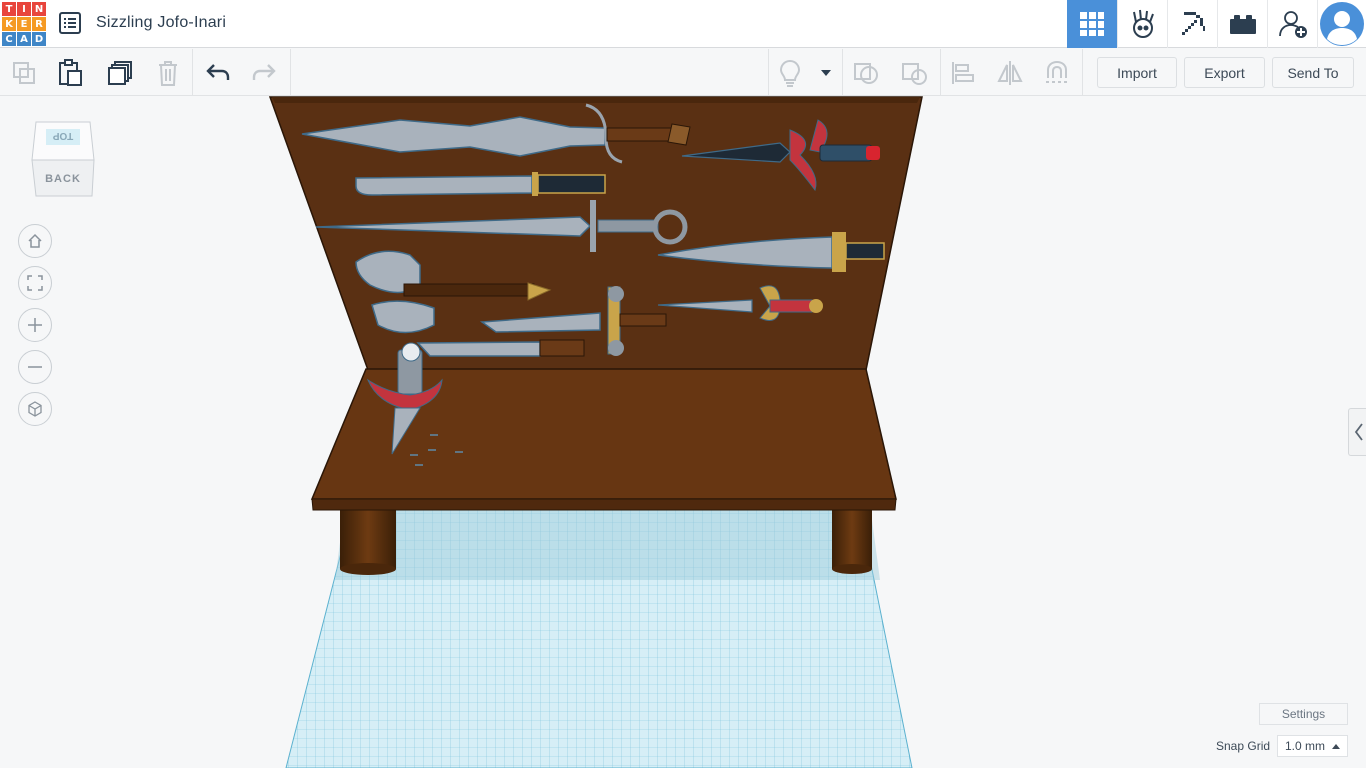  I want to click on copy-icon, so click(24, 73).